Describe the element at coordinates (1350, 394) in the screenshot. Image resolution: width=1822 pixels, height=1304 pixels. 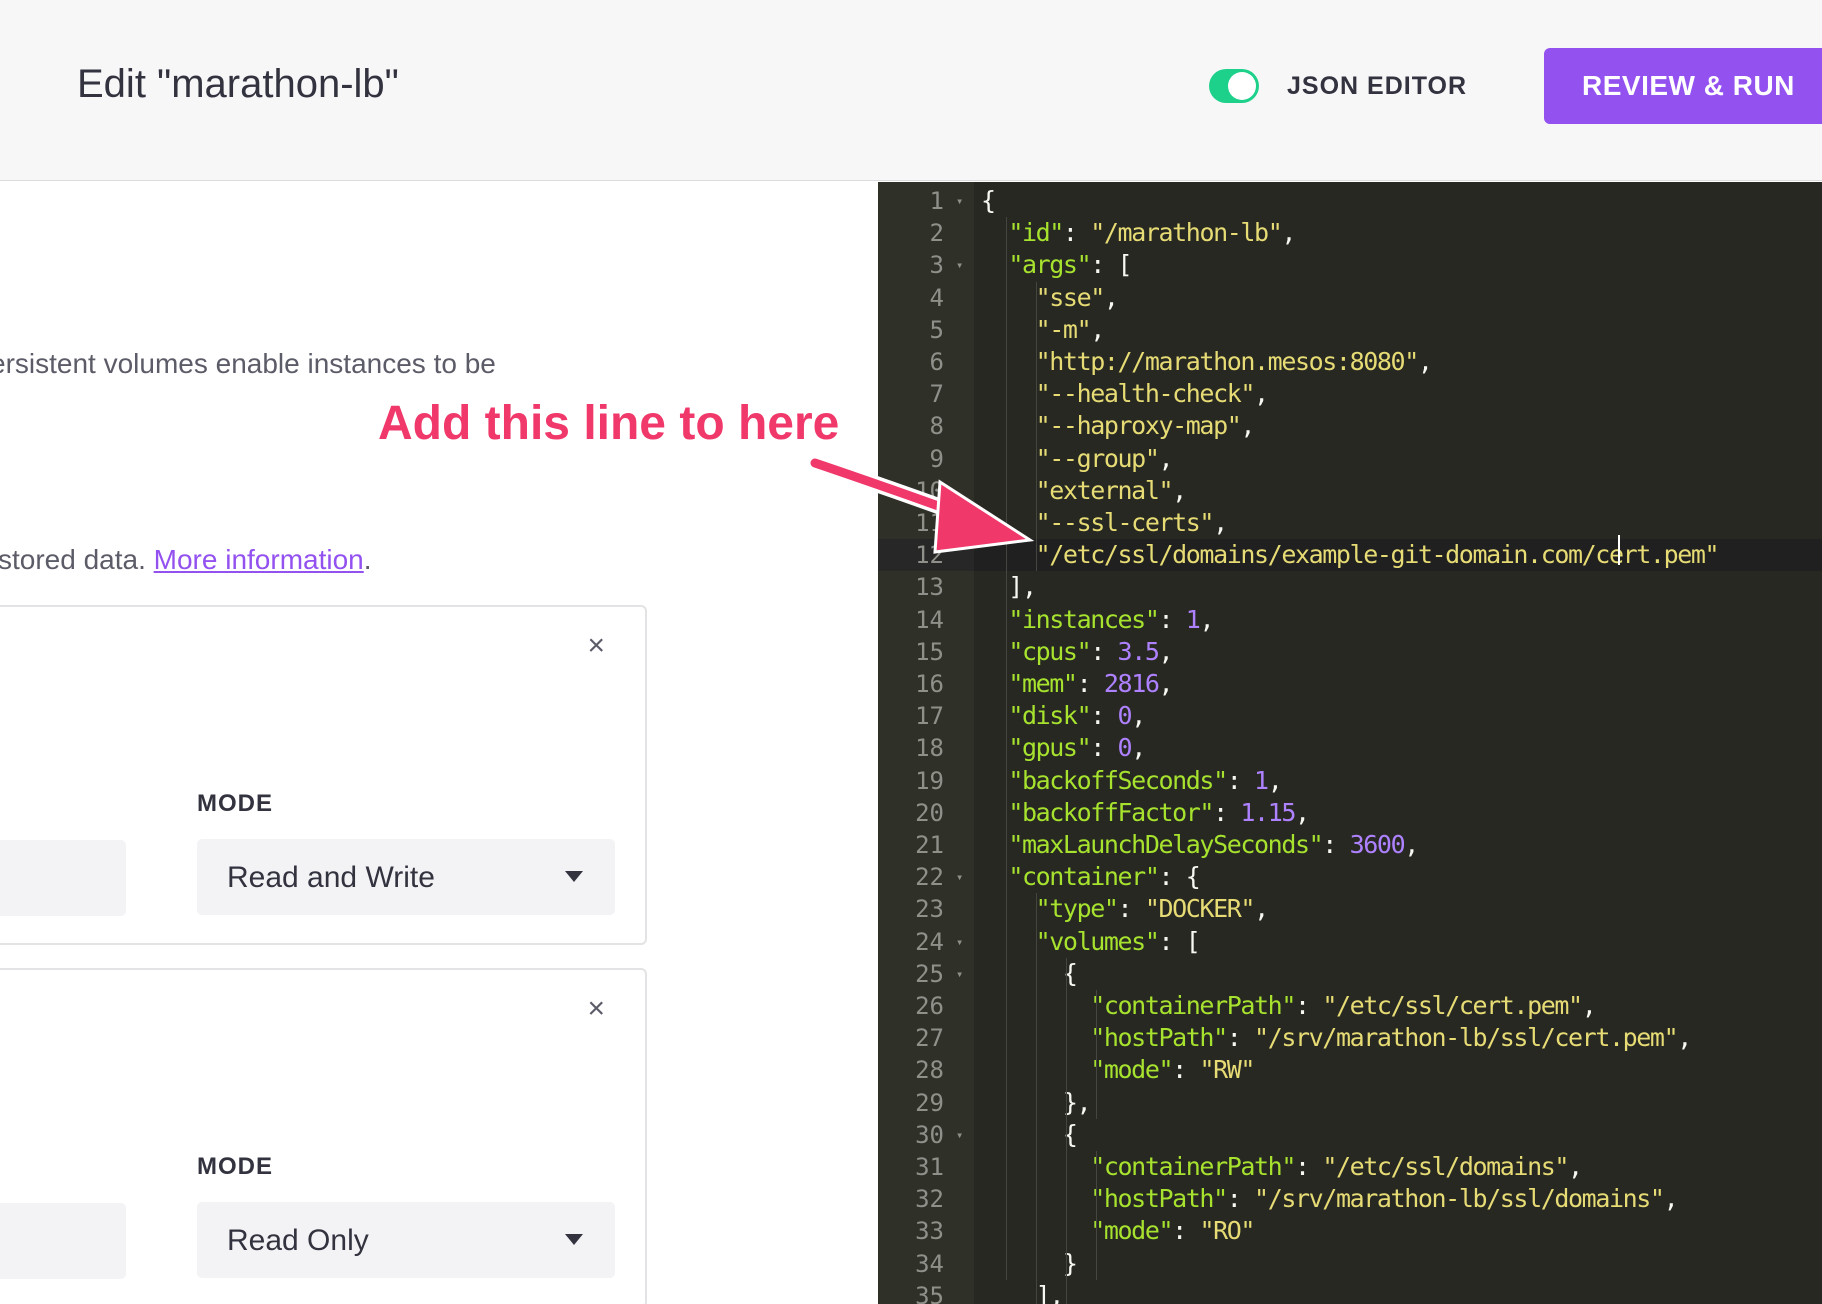
I see `code-line: 7 "--health-check",` at that location.